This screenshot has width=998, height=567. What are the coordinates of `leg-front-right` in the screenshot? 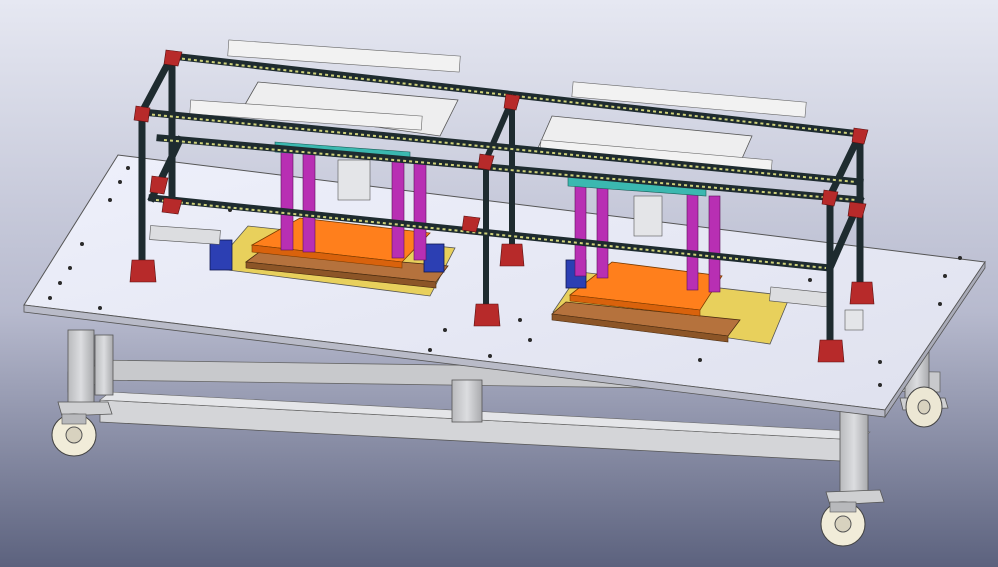 It's located at (854, 455).